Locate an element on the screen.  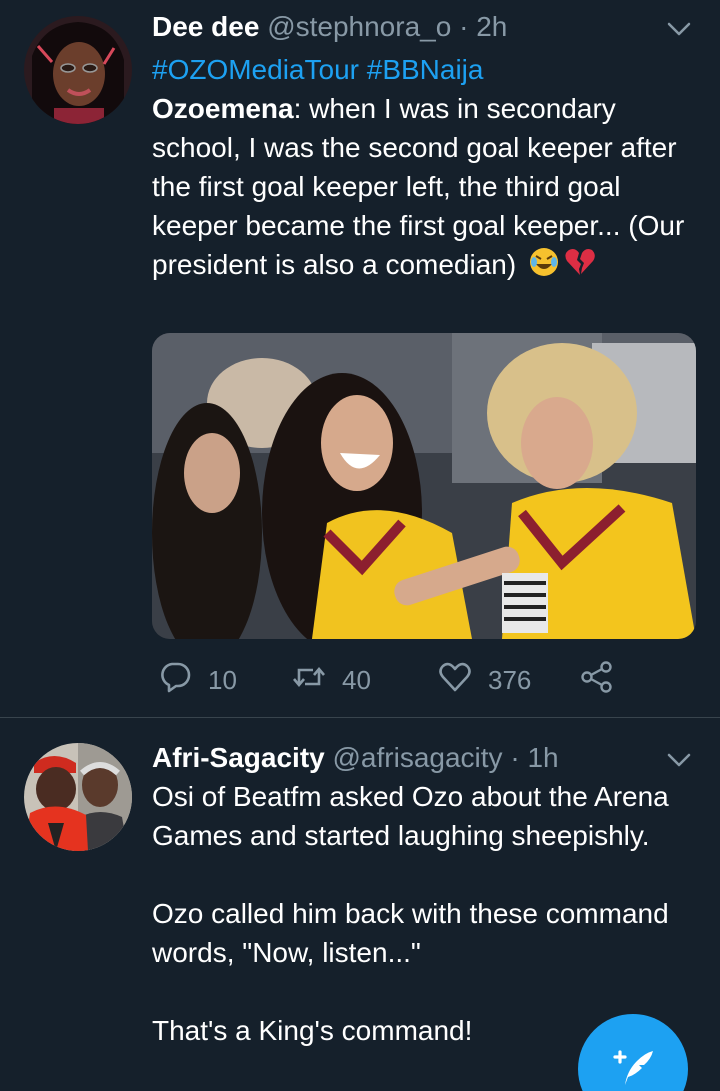
tweet-header: Afri-Sagacity @afrisagacity · 1h is located at coordinates (401, 758).